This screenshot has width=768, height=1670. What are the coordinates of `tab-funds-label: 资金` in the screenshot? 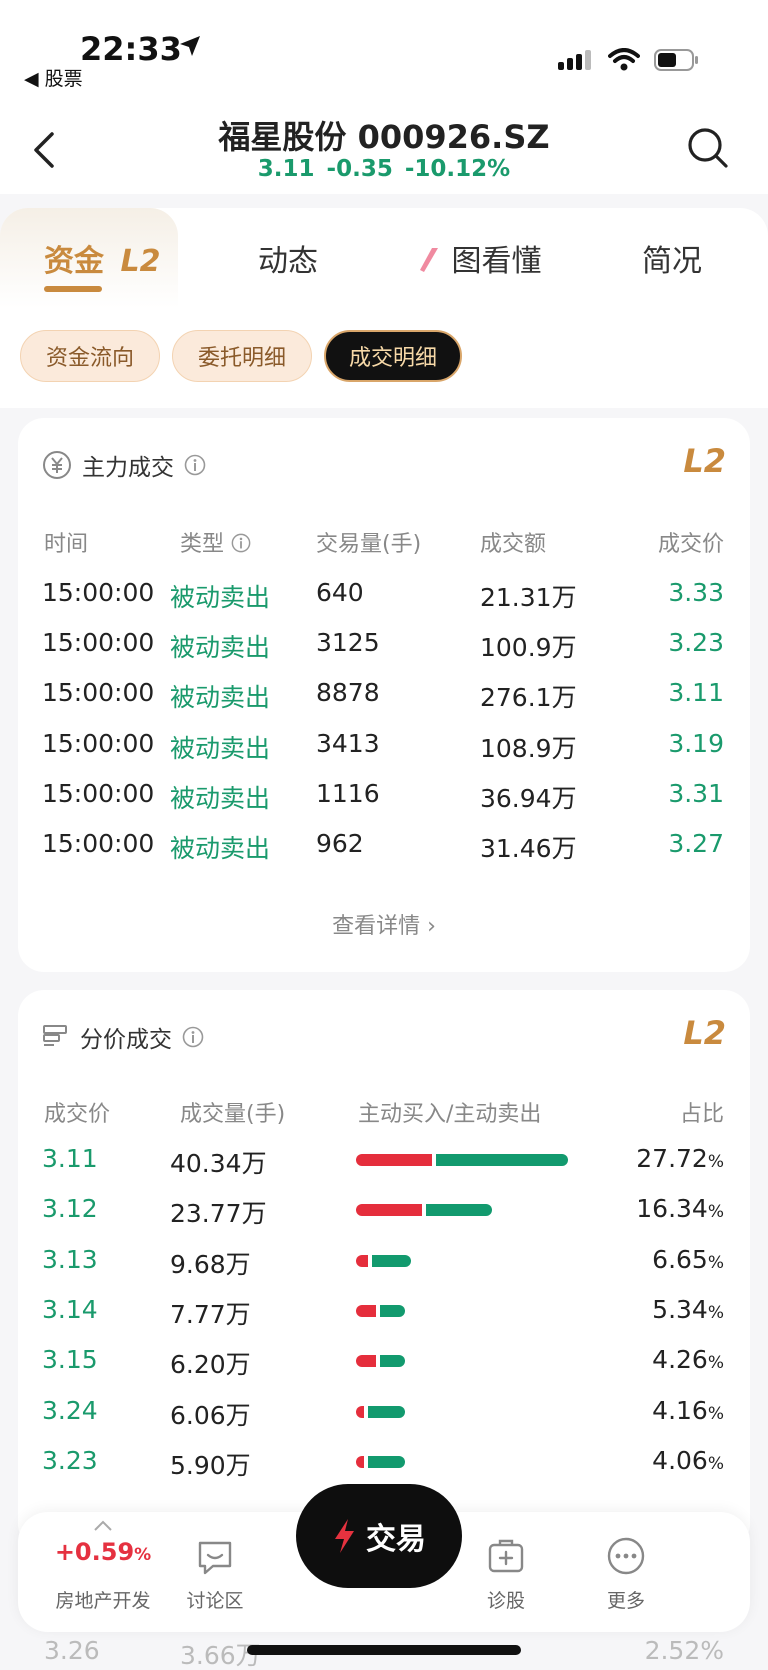 It's located at (74, 261).